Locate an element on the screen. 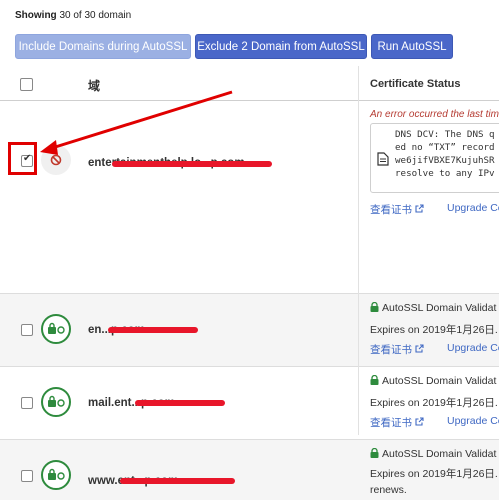 The width and height of the screenshot is (499, 500). showing-label: Showing is located at coordinates (36, 15).